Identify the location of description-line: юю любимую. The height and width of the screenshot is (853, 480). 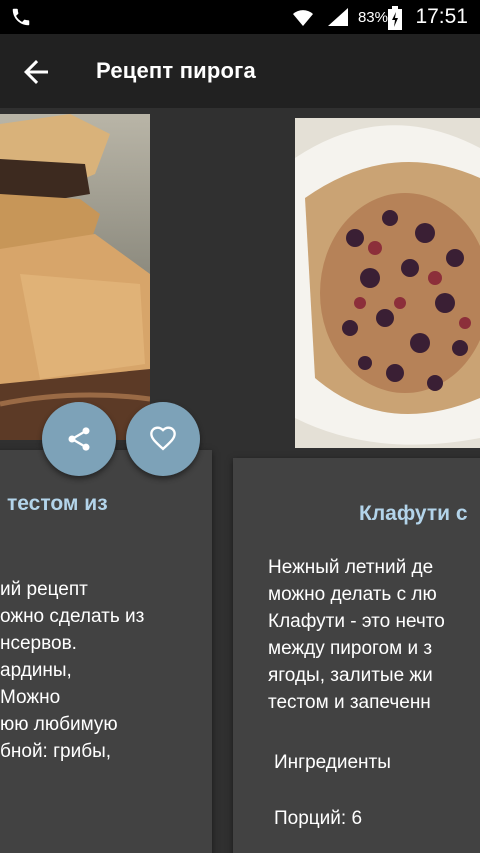
(59, 724).